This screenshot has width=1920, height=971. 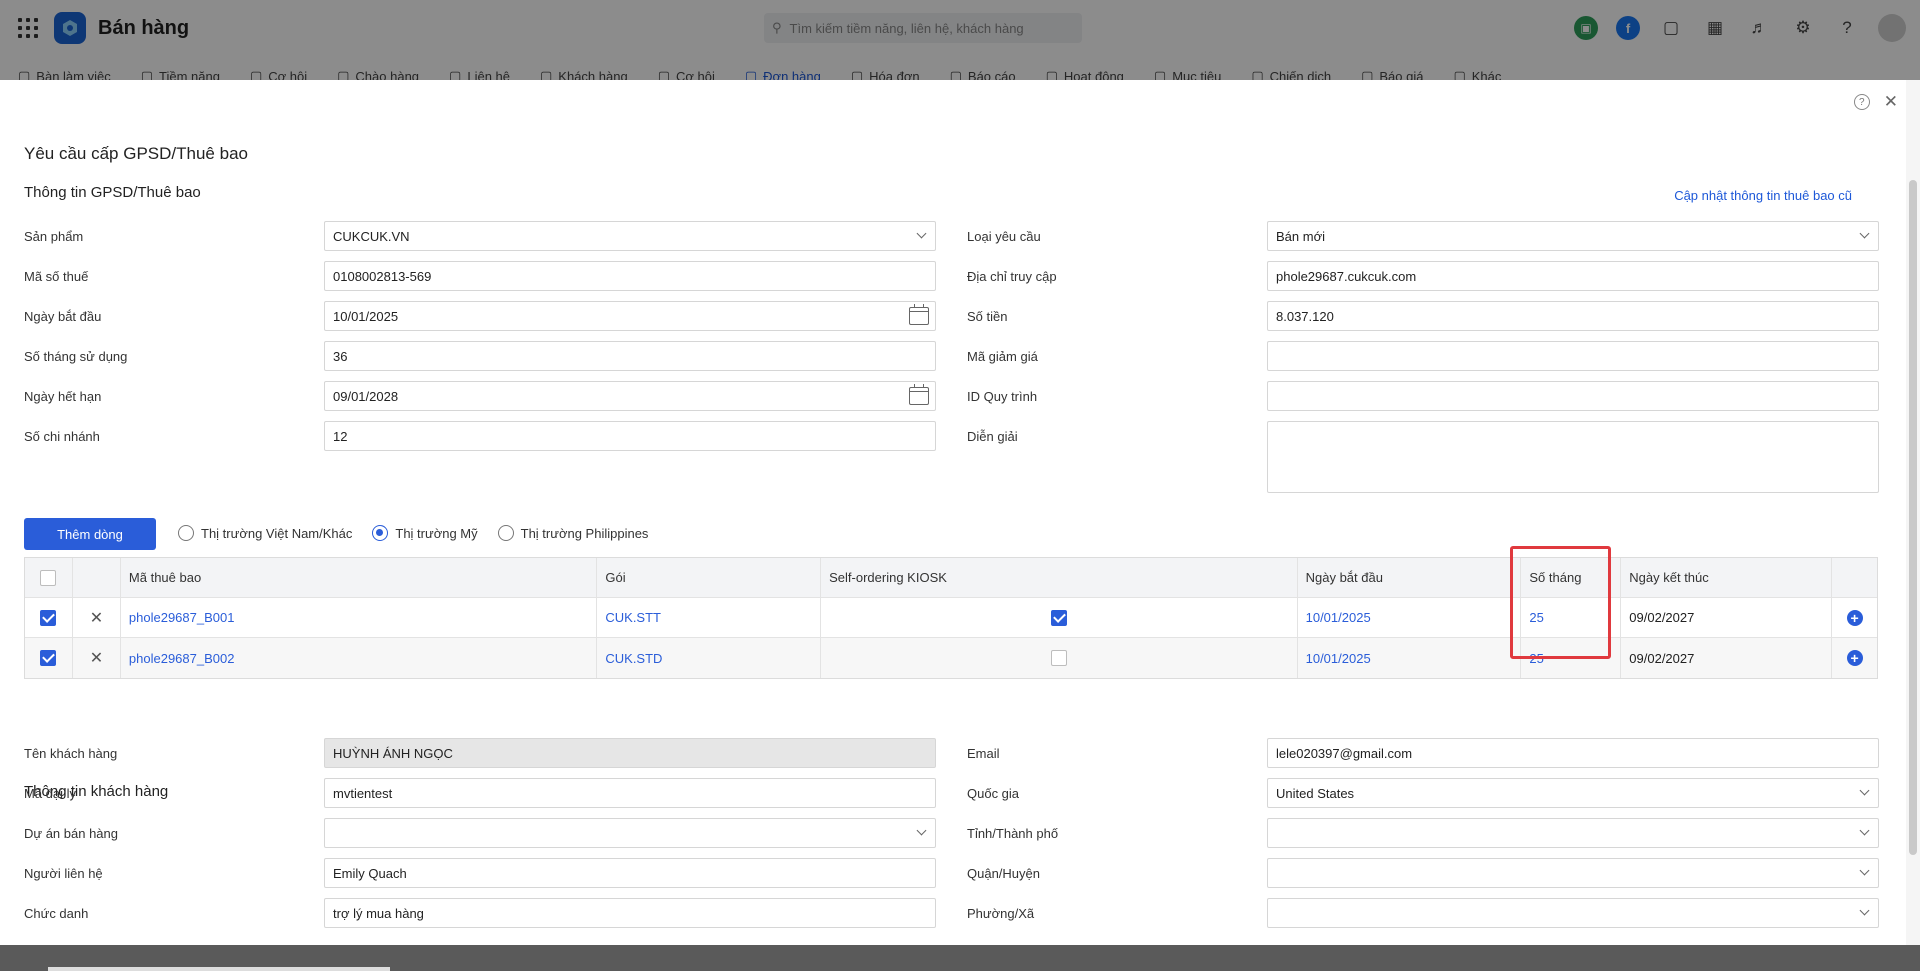 What do you see at coordinates (1891, 101) in the screenshot?
I see `close-icon: ✕` at bounding box center [1891, 101].